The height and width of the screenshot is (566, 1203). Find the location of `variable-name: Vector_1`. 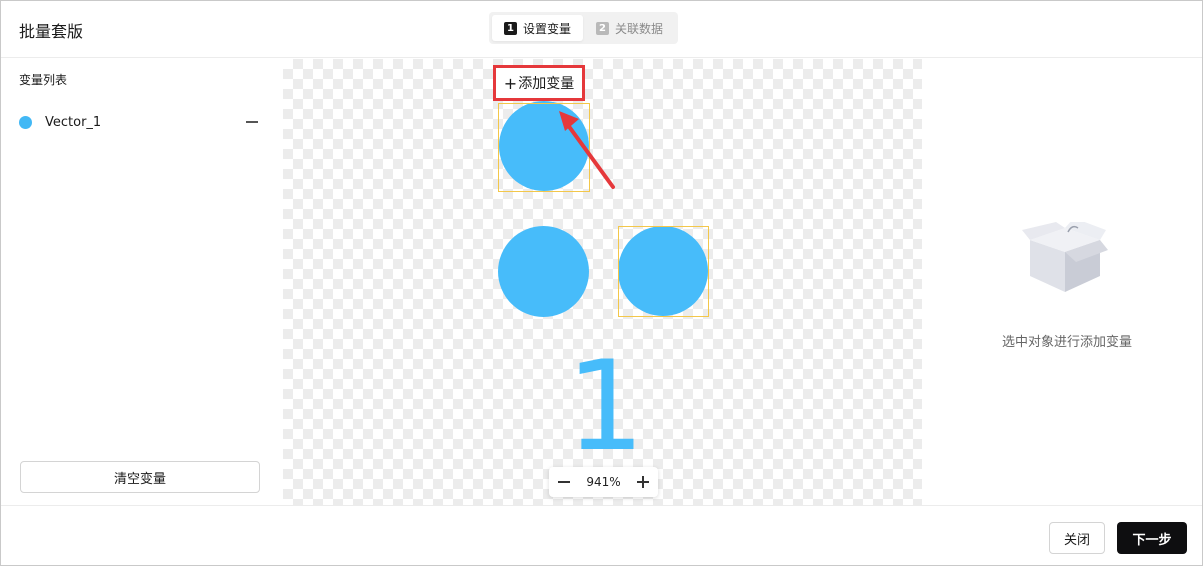

variable-name: Vector_1 is located at coordinates (73, 122).